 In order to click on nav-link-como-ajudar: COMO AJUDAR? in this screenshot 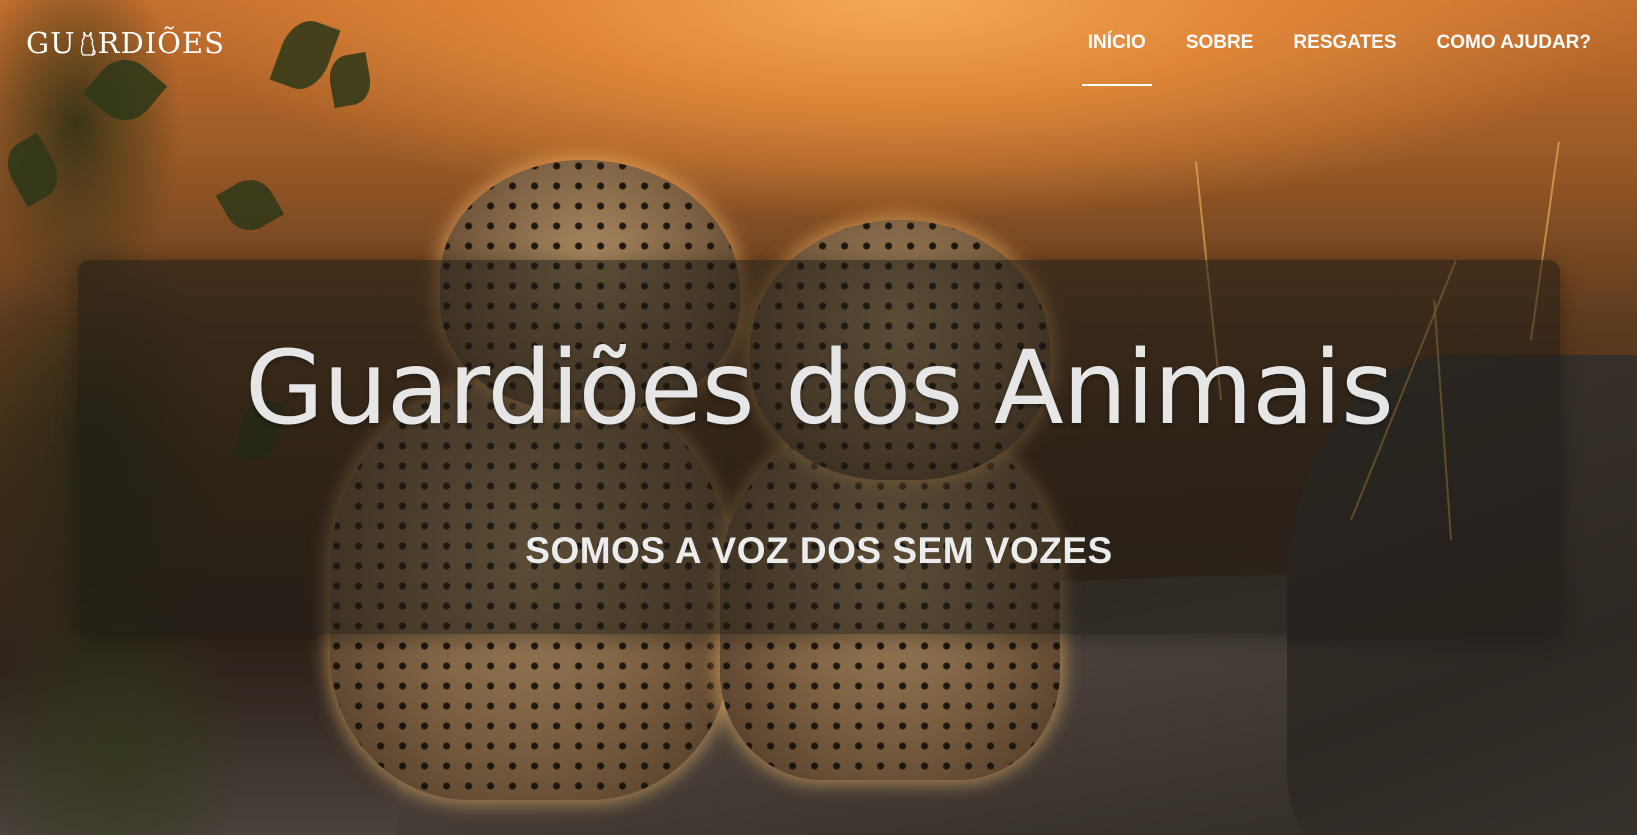, I will do `click(1514, 42)`.